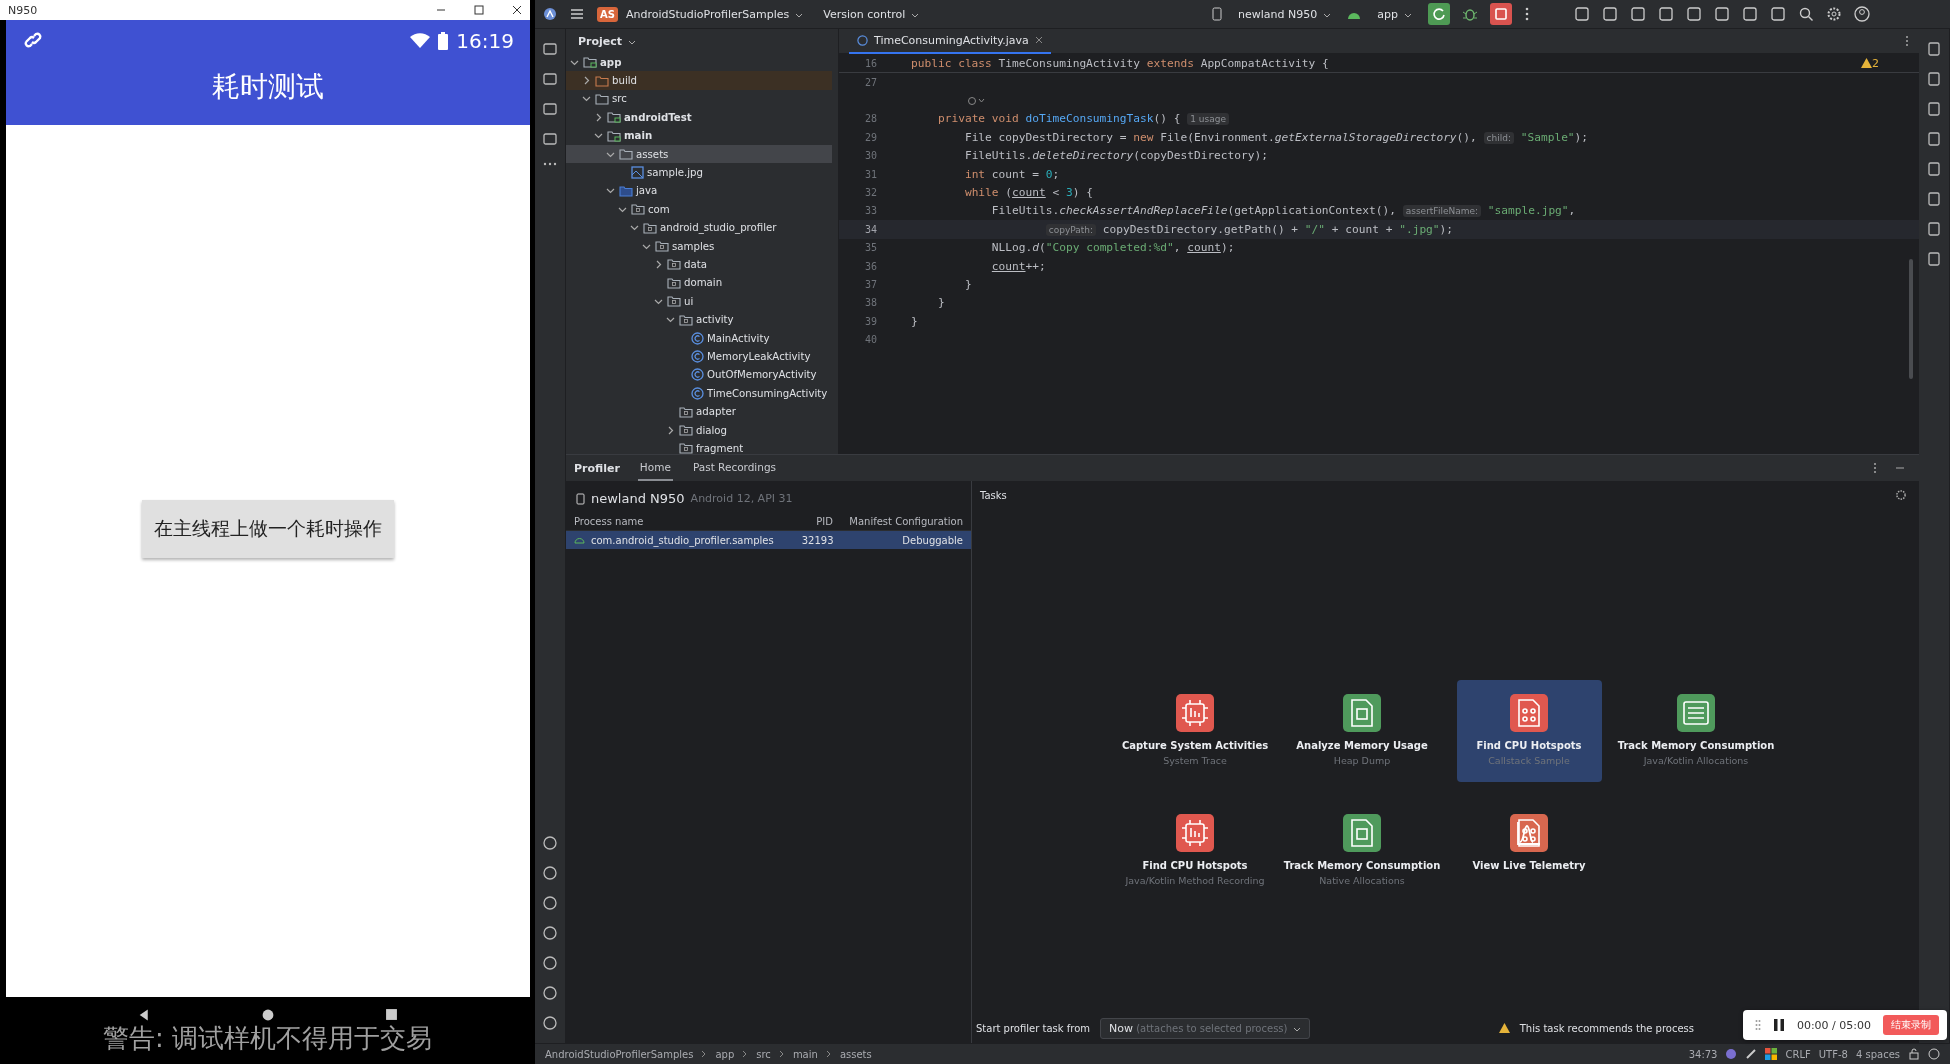 Image resolution: width=1950 pixels, height=1064 pixels. What do you see at coordinates (699, 154) in the screenshot?
I see `tree-item: assets` at bounding box center [699, 154].